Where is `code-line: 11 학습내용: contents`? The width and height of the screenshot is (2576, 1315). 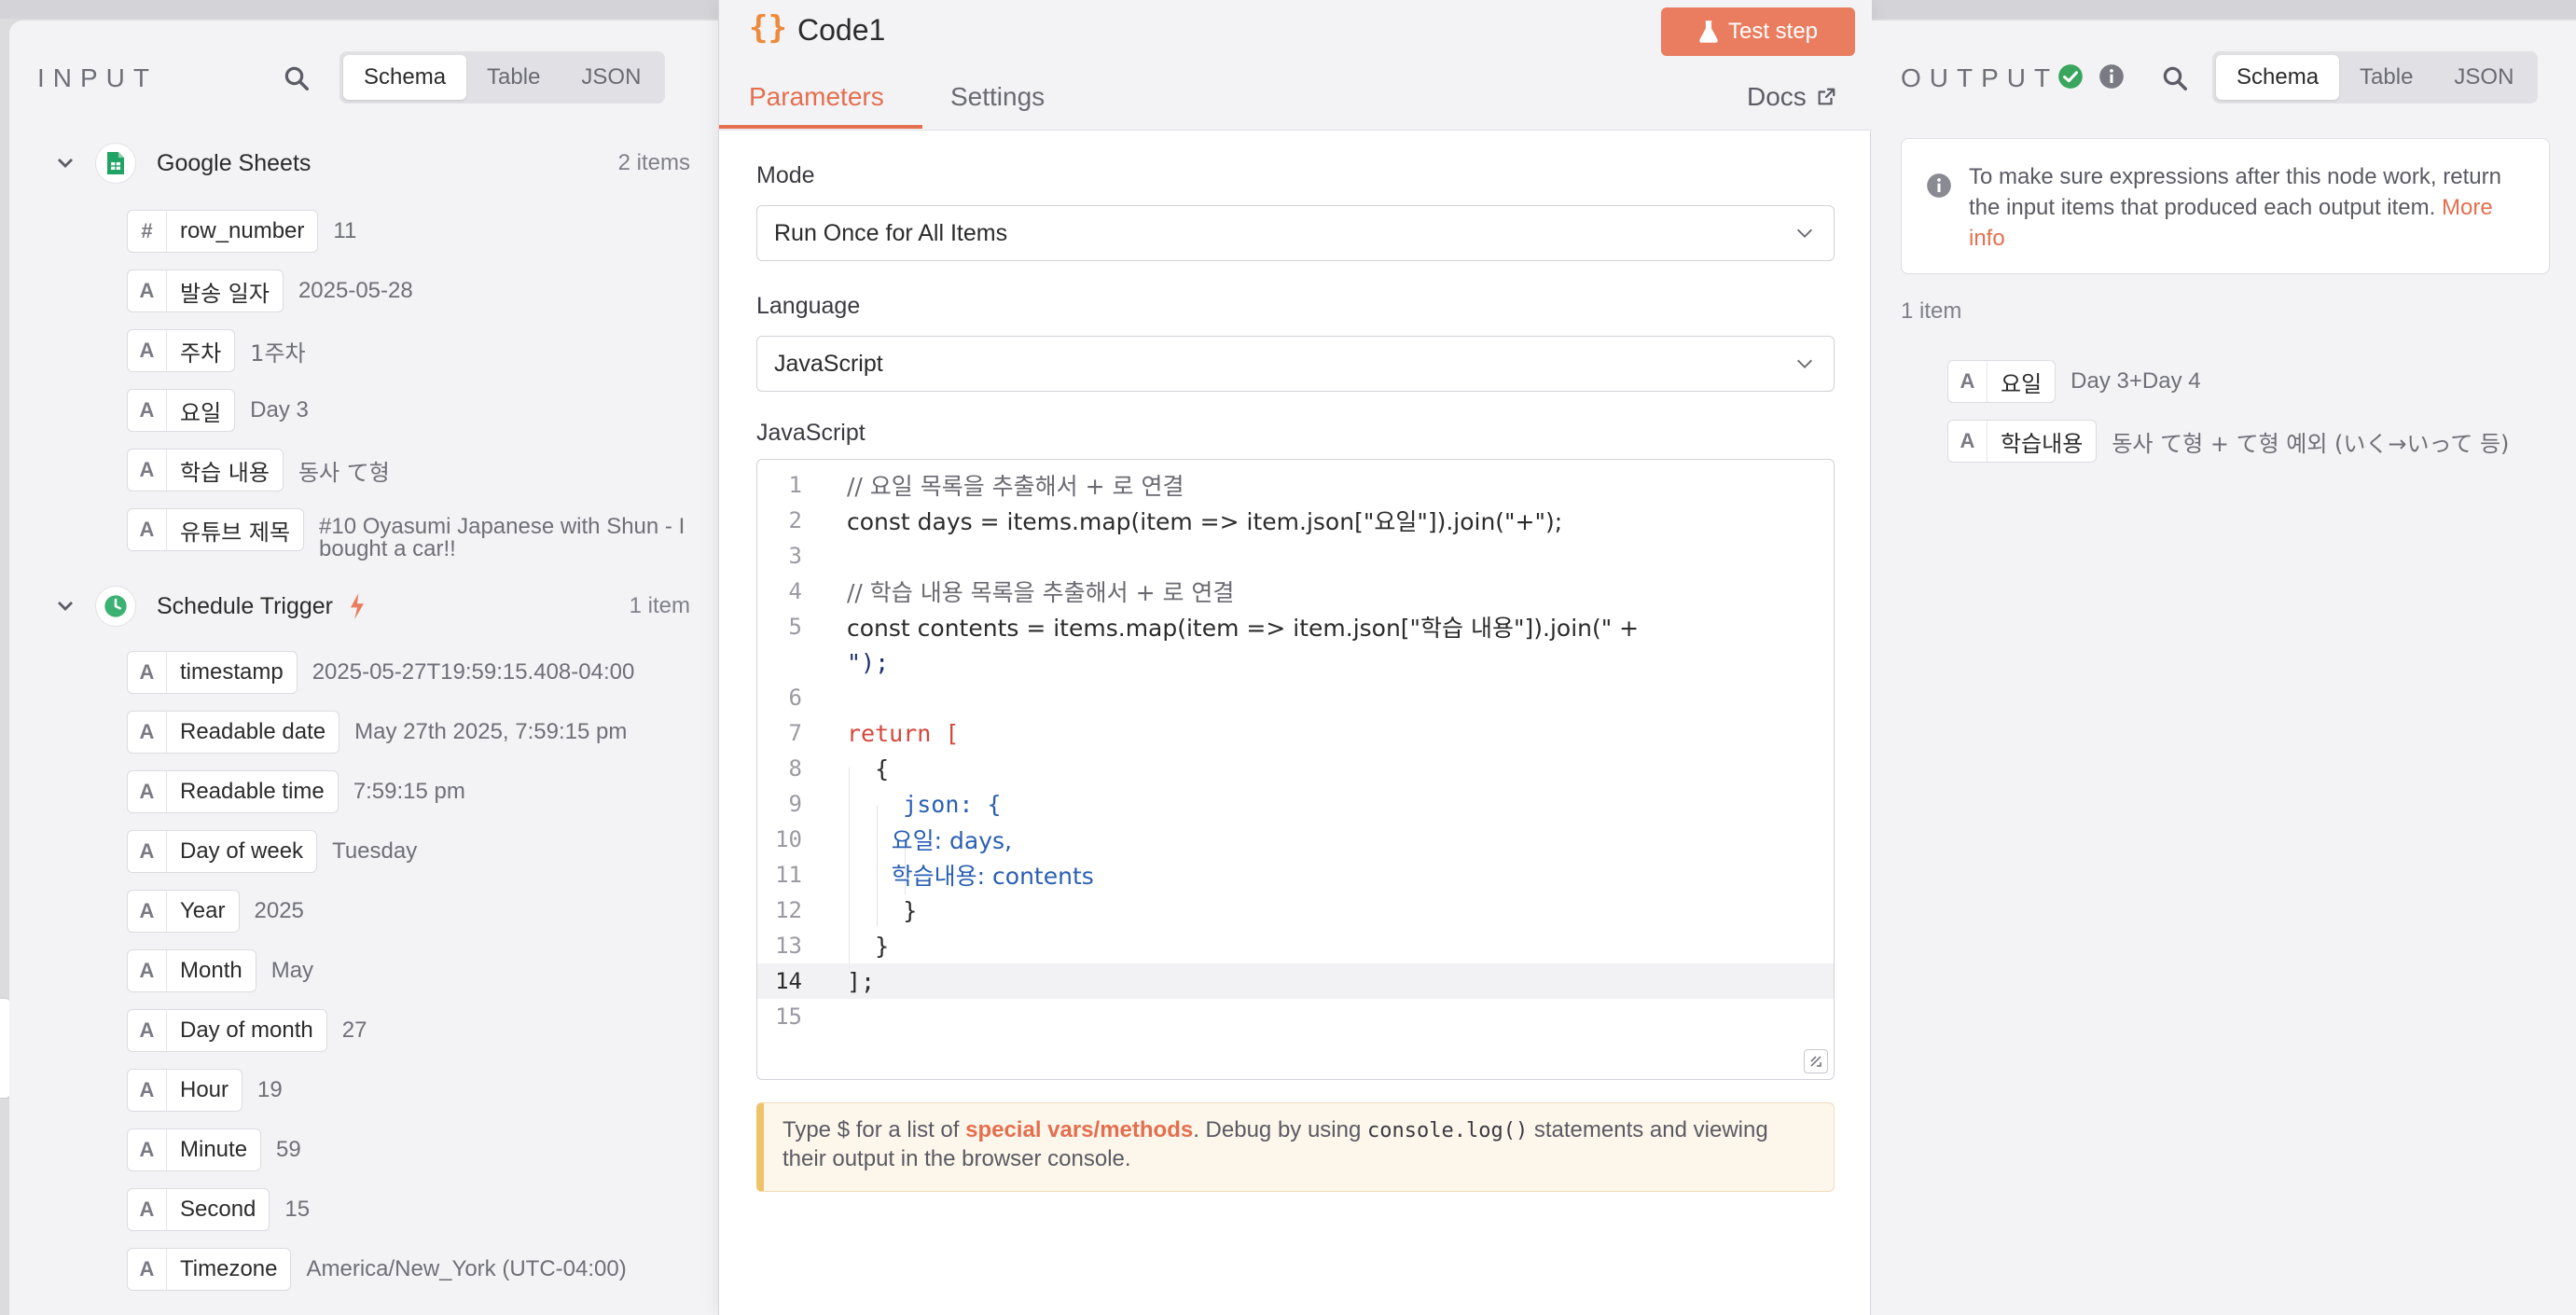 code-line: 11 학습내용: contents is located at coordinates (1295, 875).